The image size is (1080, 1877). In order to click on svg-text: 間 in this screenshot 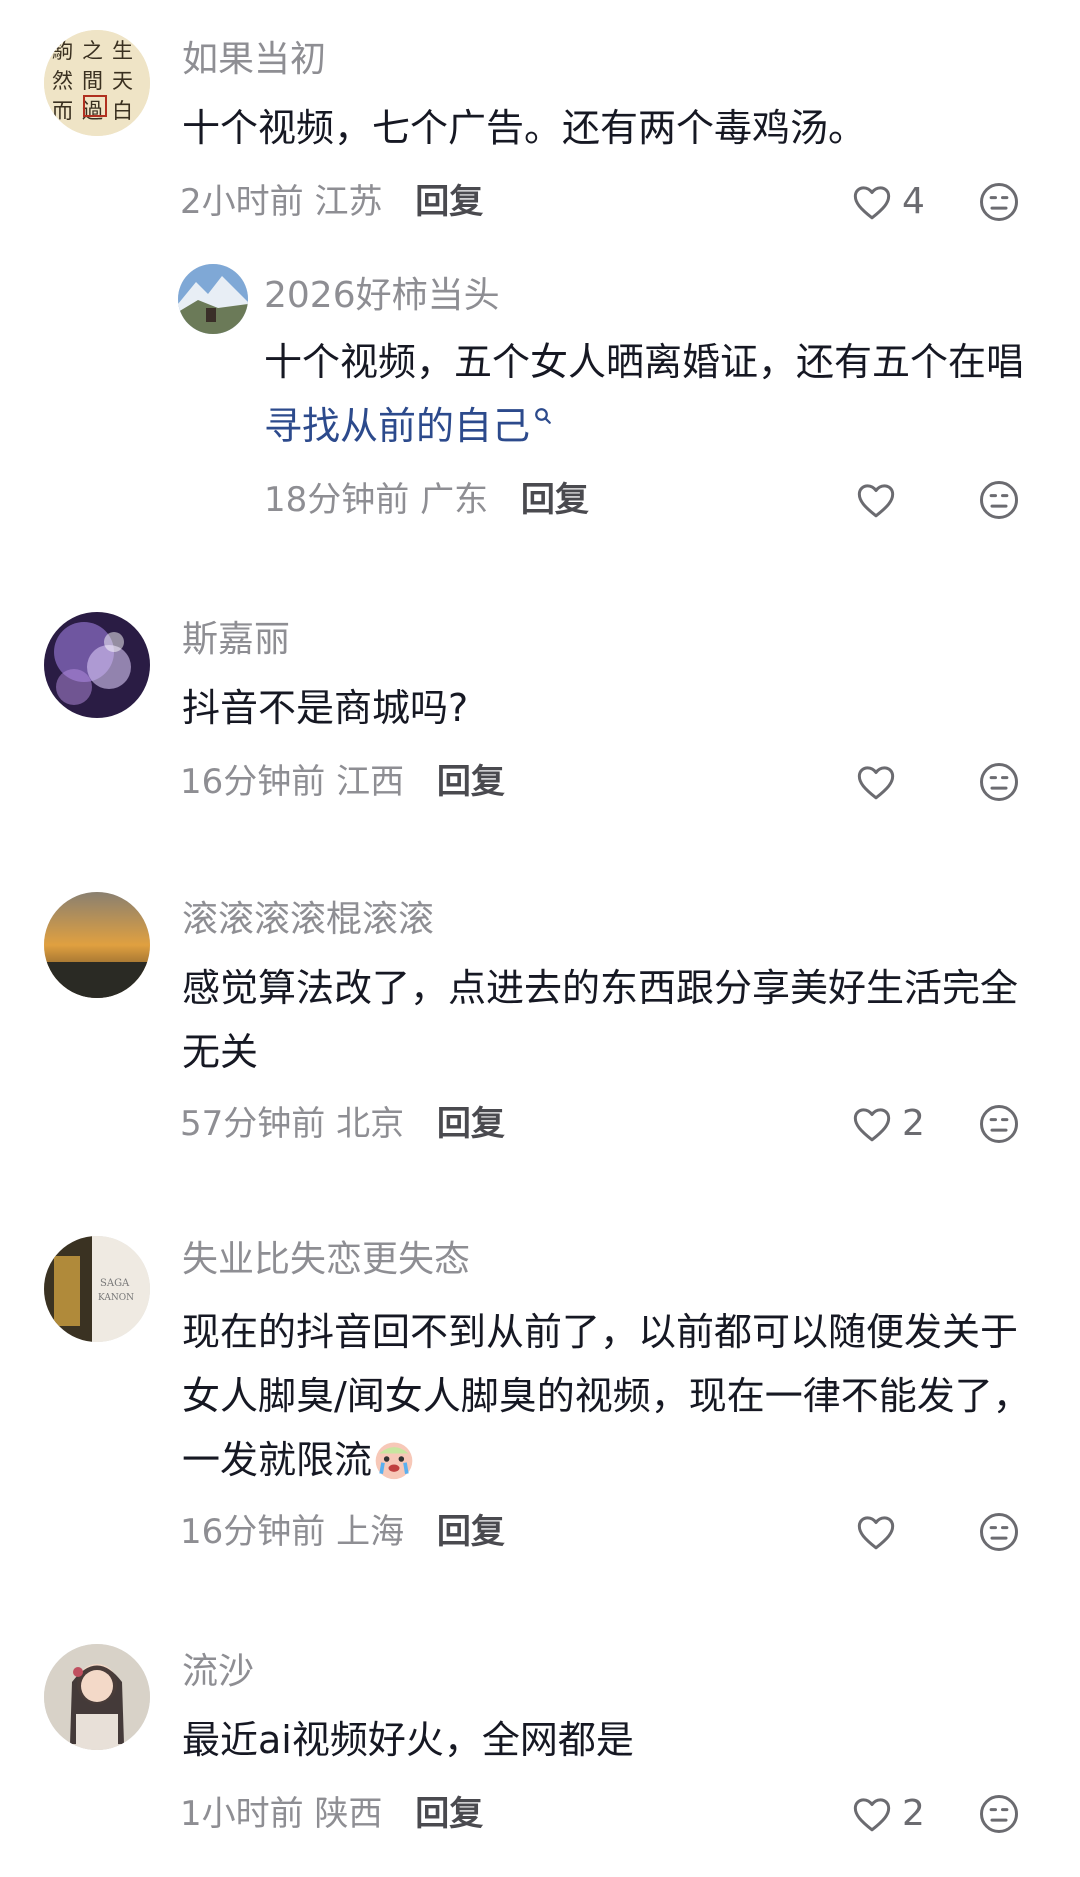, I will do `click(92, 81)`.